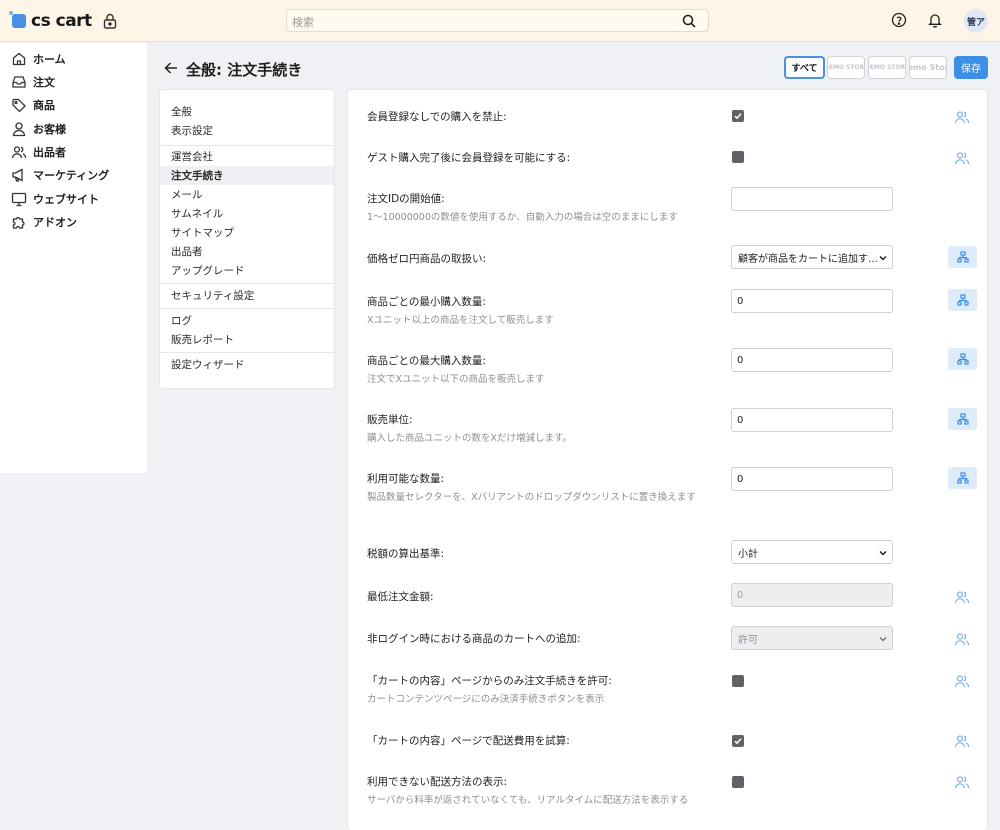 Image resolution: width=1000 pixels, height=830 pixels. Describe the element at coordinates (73, 59) in the screenshot. I see `nav-item-home: ホーム` at that location.